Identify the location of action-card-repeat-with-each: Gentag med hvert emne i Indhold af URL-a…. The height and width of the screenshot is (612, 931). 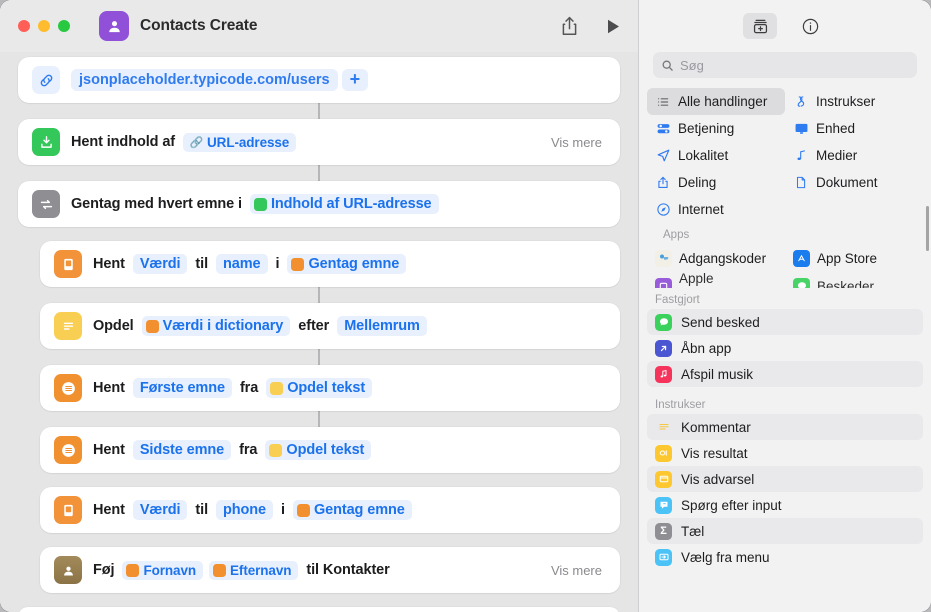
(319, 204).